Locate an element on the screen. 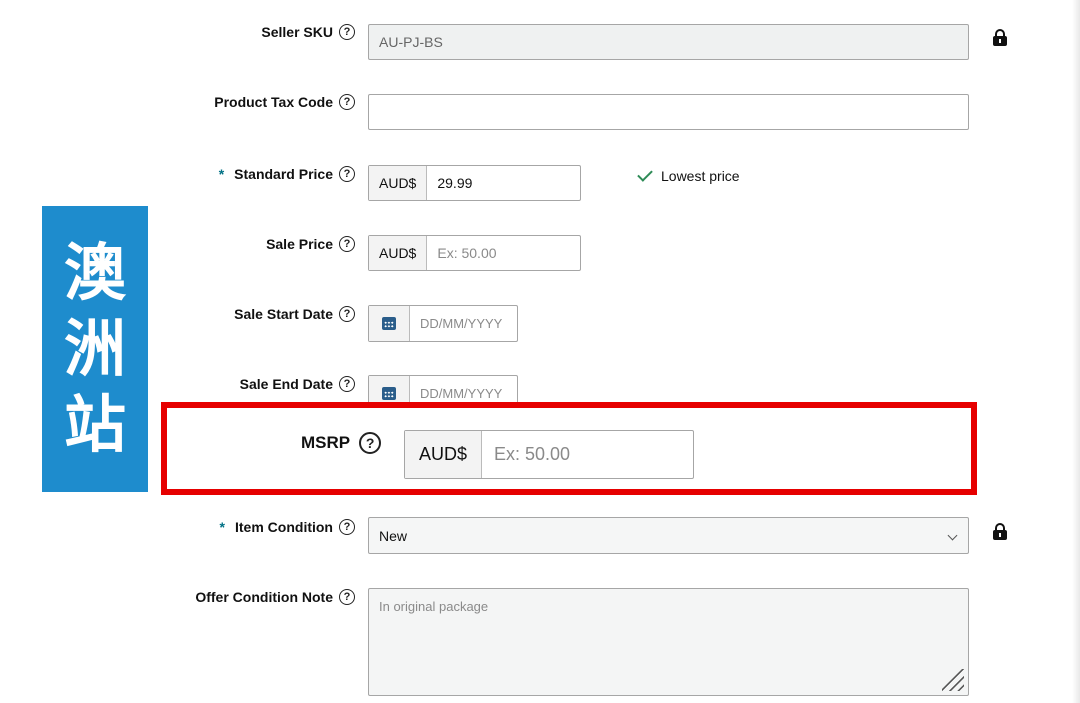 Image resolution: width=1080 pixels, height=703 pixels. sale-start-date-label: Sale Start Date ? is located at coordinates (294, 314).